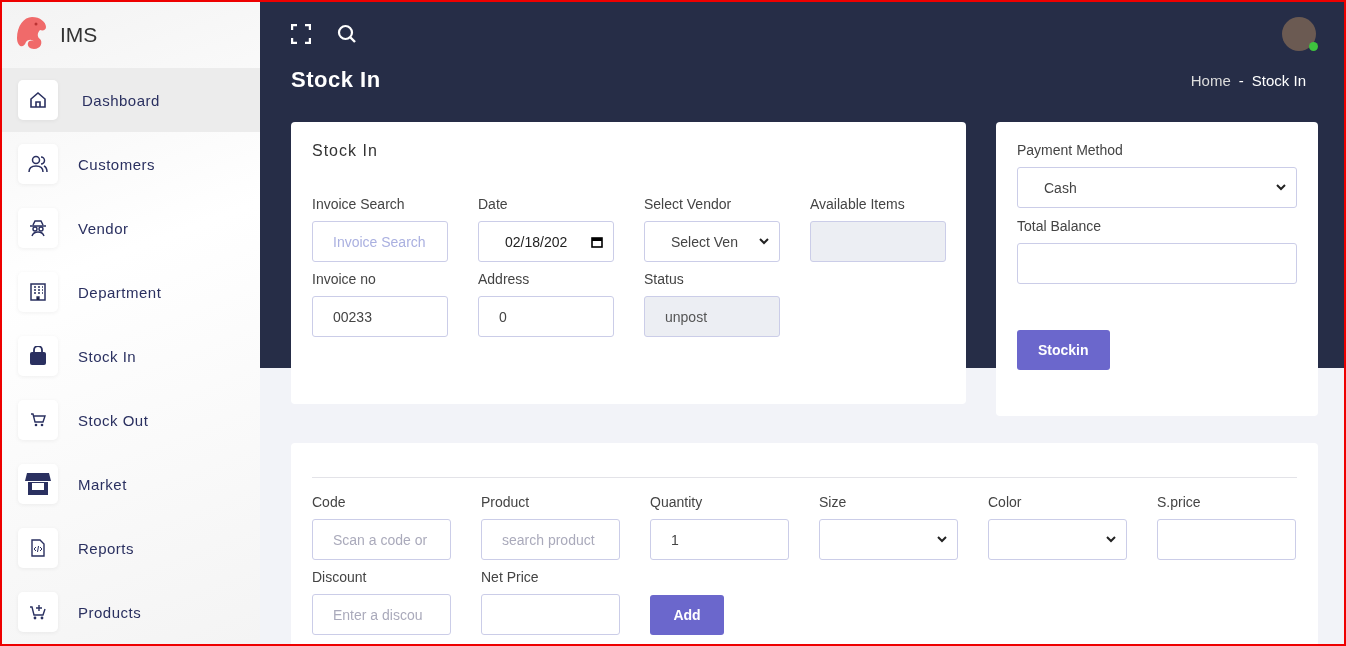 The image size is (1346, 646). Describe the element at coordinates (345, 151) in the screenshot. I see `card-title: Stock In` at that location.